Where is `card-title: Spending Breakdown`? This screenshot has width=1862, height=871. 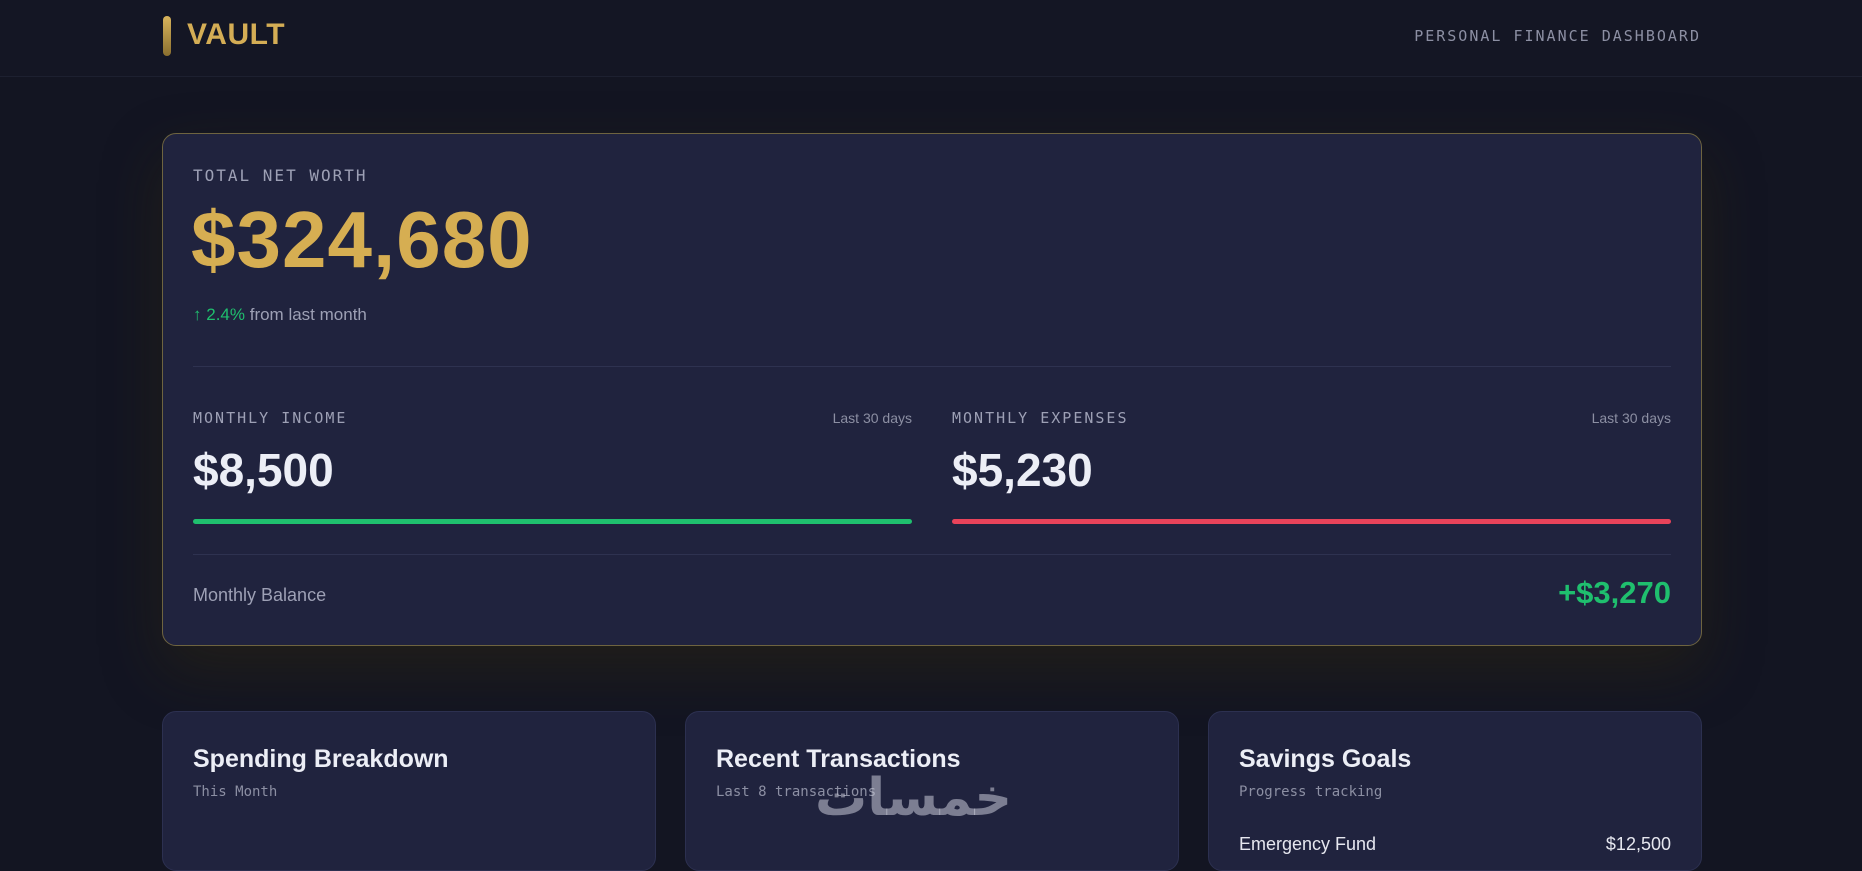
card-title: Spending Breakdown is located at coordinates (321, 759).